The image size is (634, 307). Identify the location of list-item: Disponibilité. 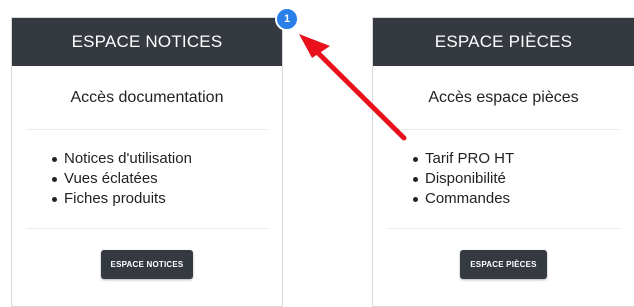
(509, 179).